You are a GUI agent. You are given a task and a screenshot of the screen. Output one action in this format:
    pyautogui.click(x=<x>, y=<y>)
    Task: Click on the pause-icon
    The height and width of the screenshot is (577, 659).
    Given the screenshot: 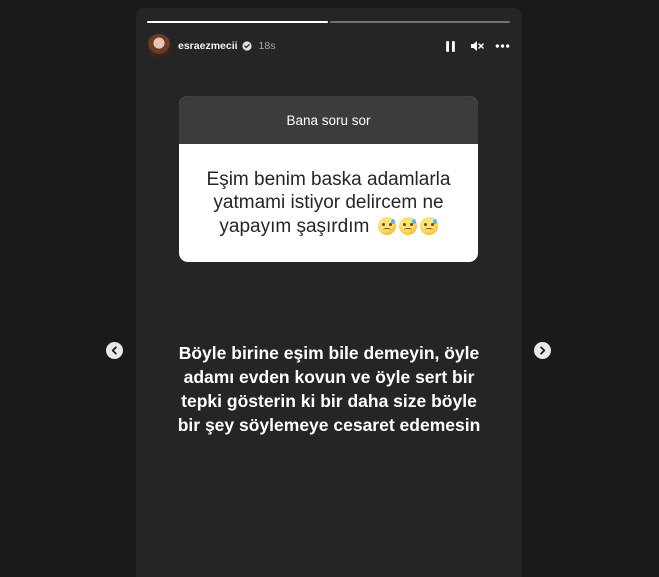 What is the action you would take?
    pyautogui.click(x=450, y=46)
    